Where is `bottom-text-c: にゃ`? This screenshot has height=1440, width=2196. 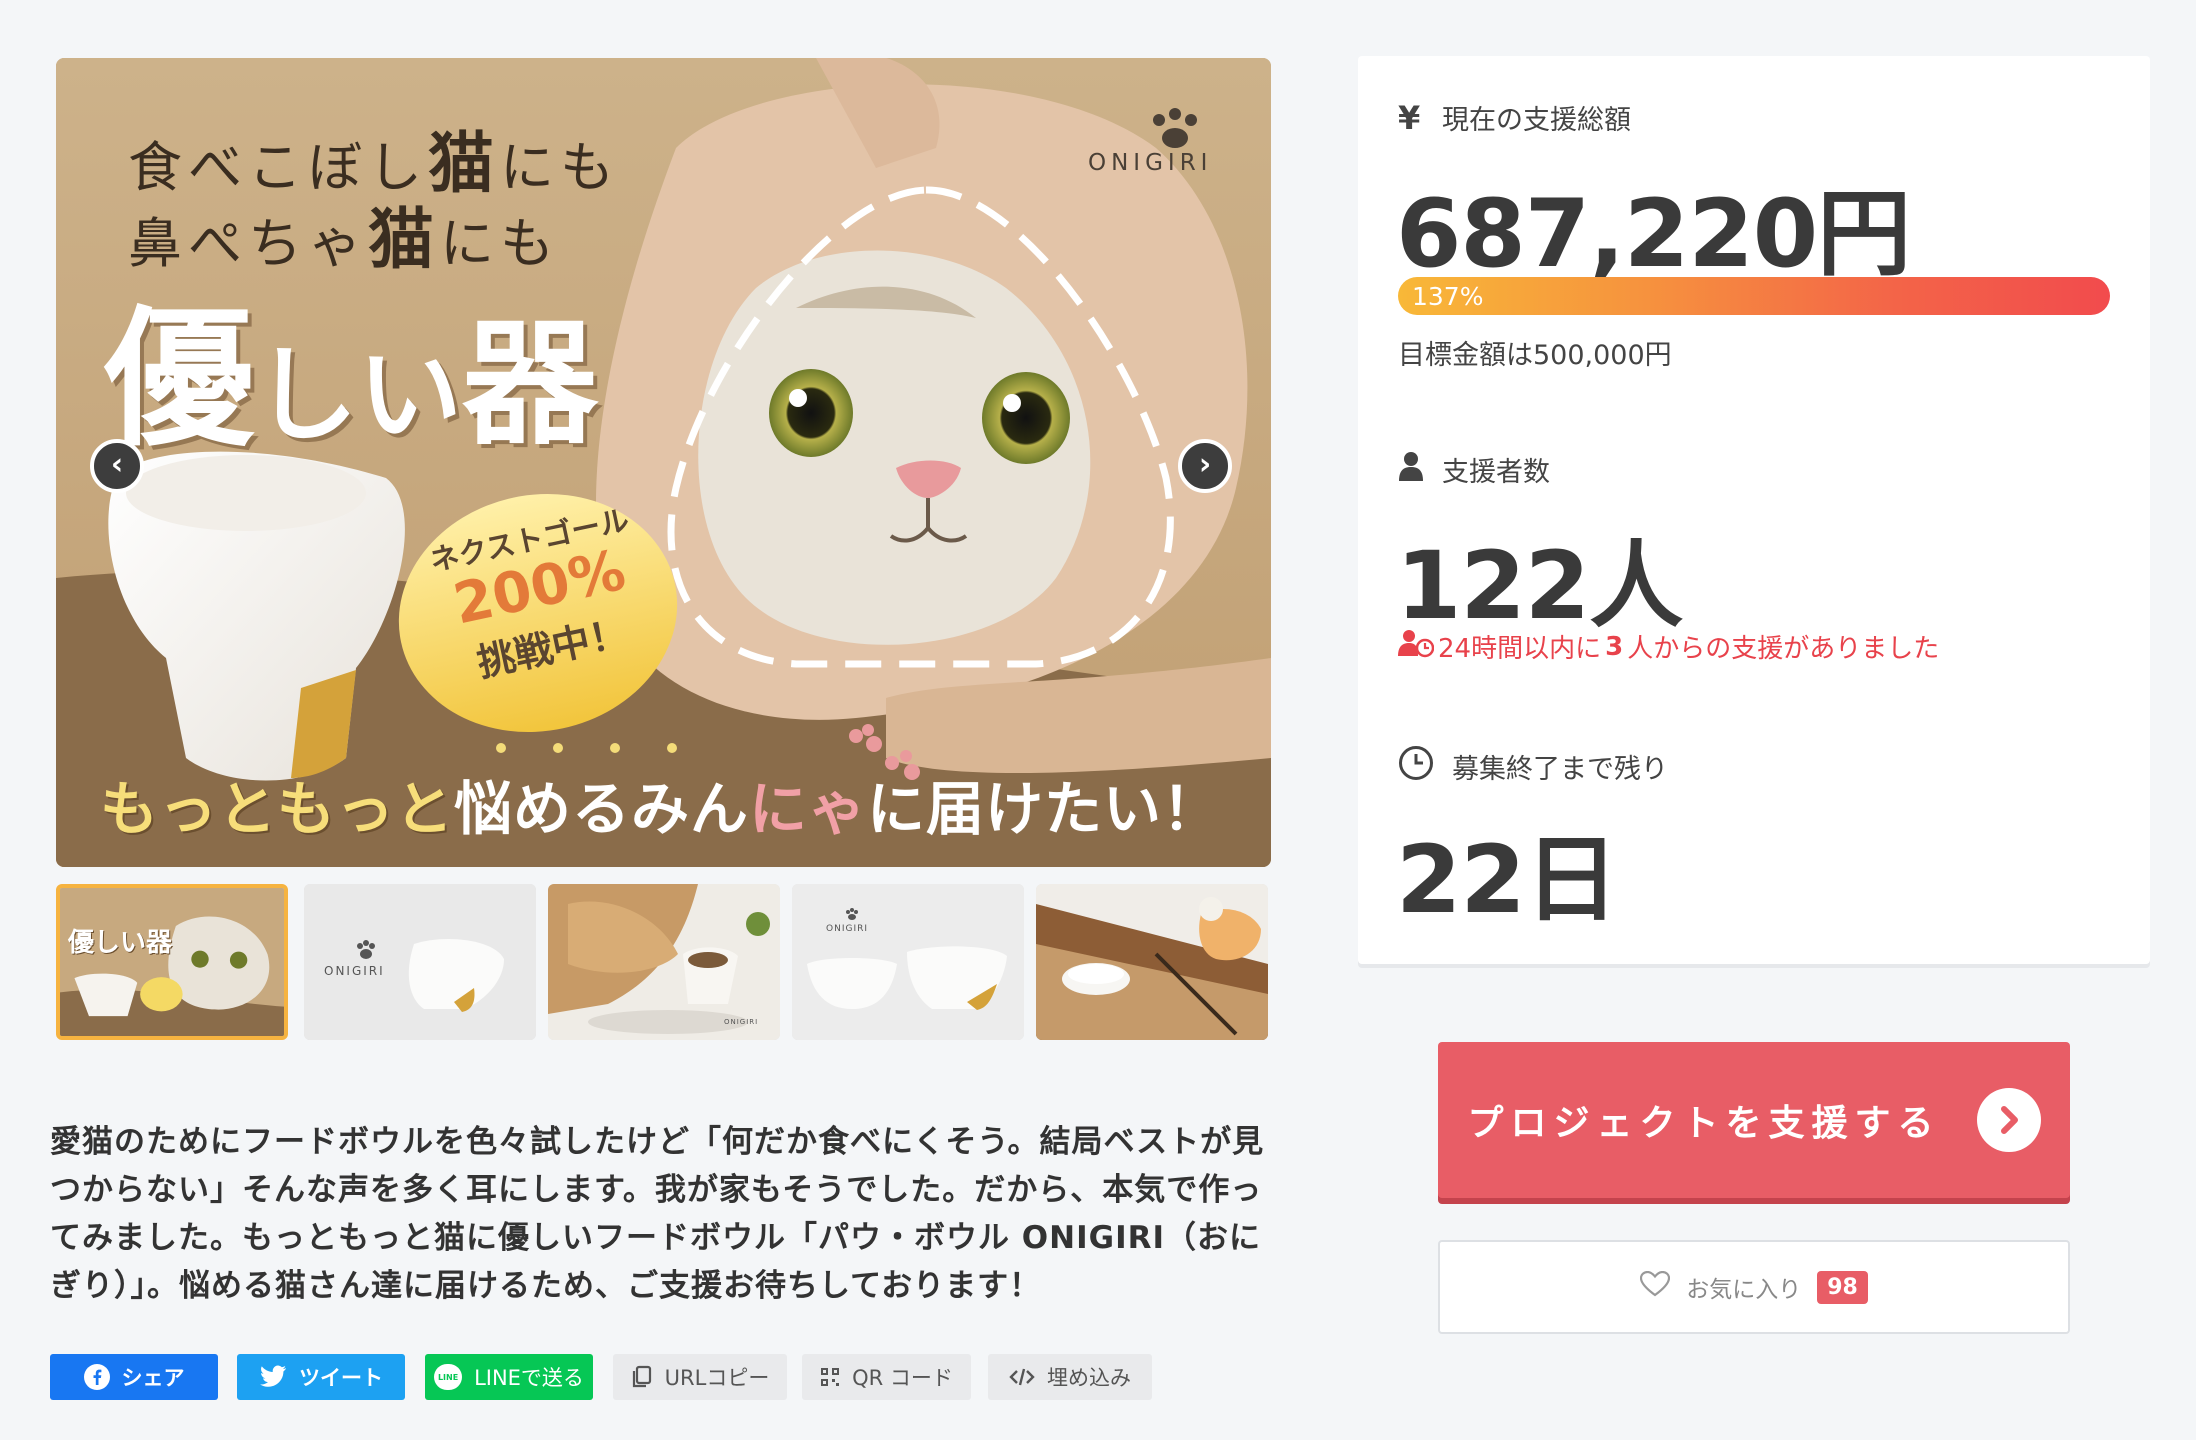 bottom-text-c: にゃ is located at coordinates (808, 809).